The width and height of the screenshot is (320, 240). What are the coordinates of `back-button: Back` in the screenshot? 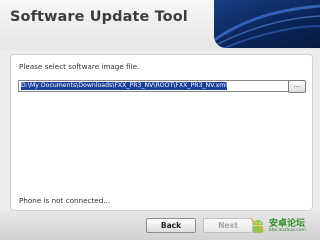 It's located at (171, 225).